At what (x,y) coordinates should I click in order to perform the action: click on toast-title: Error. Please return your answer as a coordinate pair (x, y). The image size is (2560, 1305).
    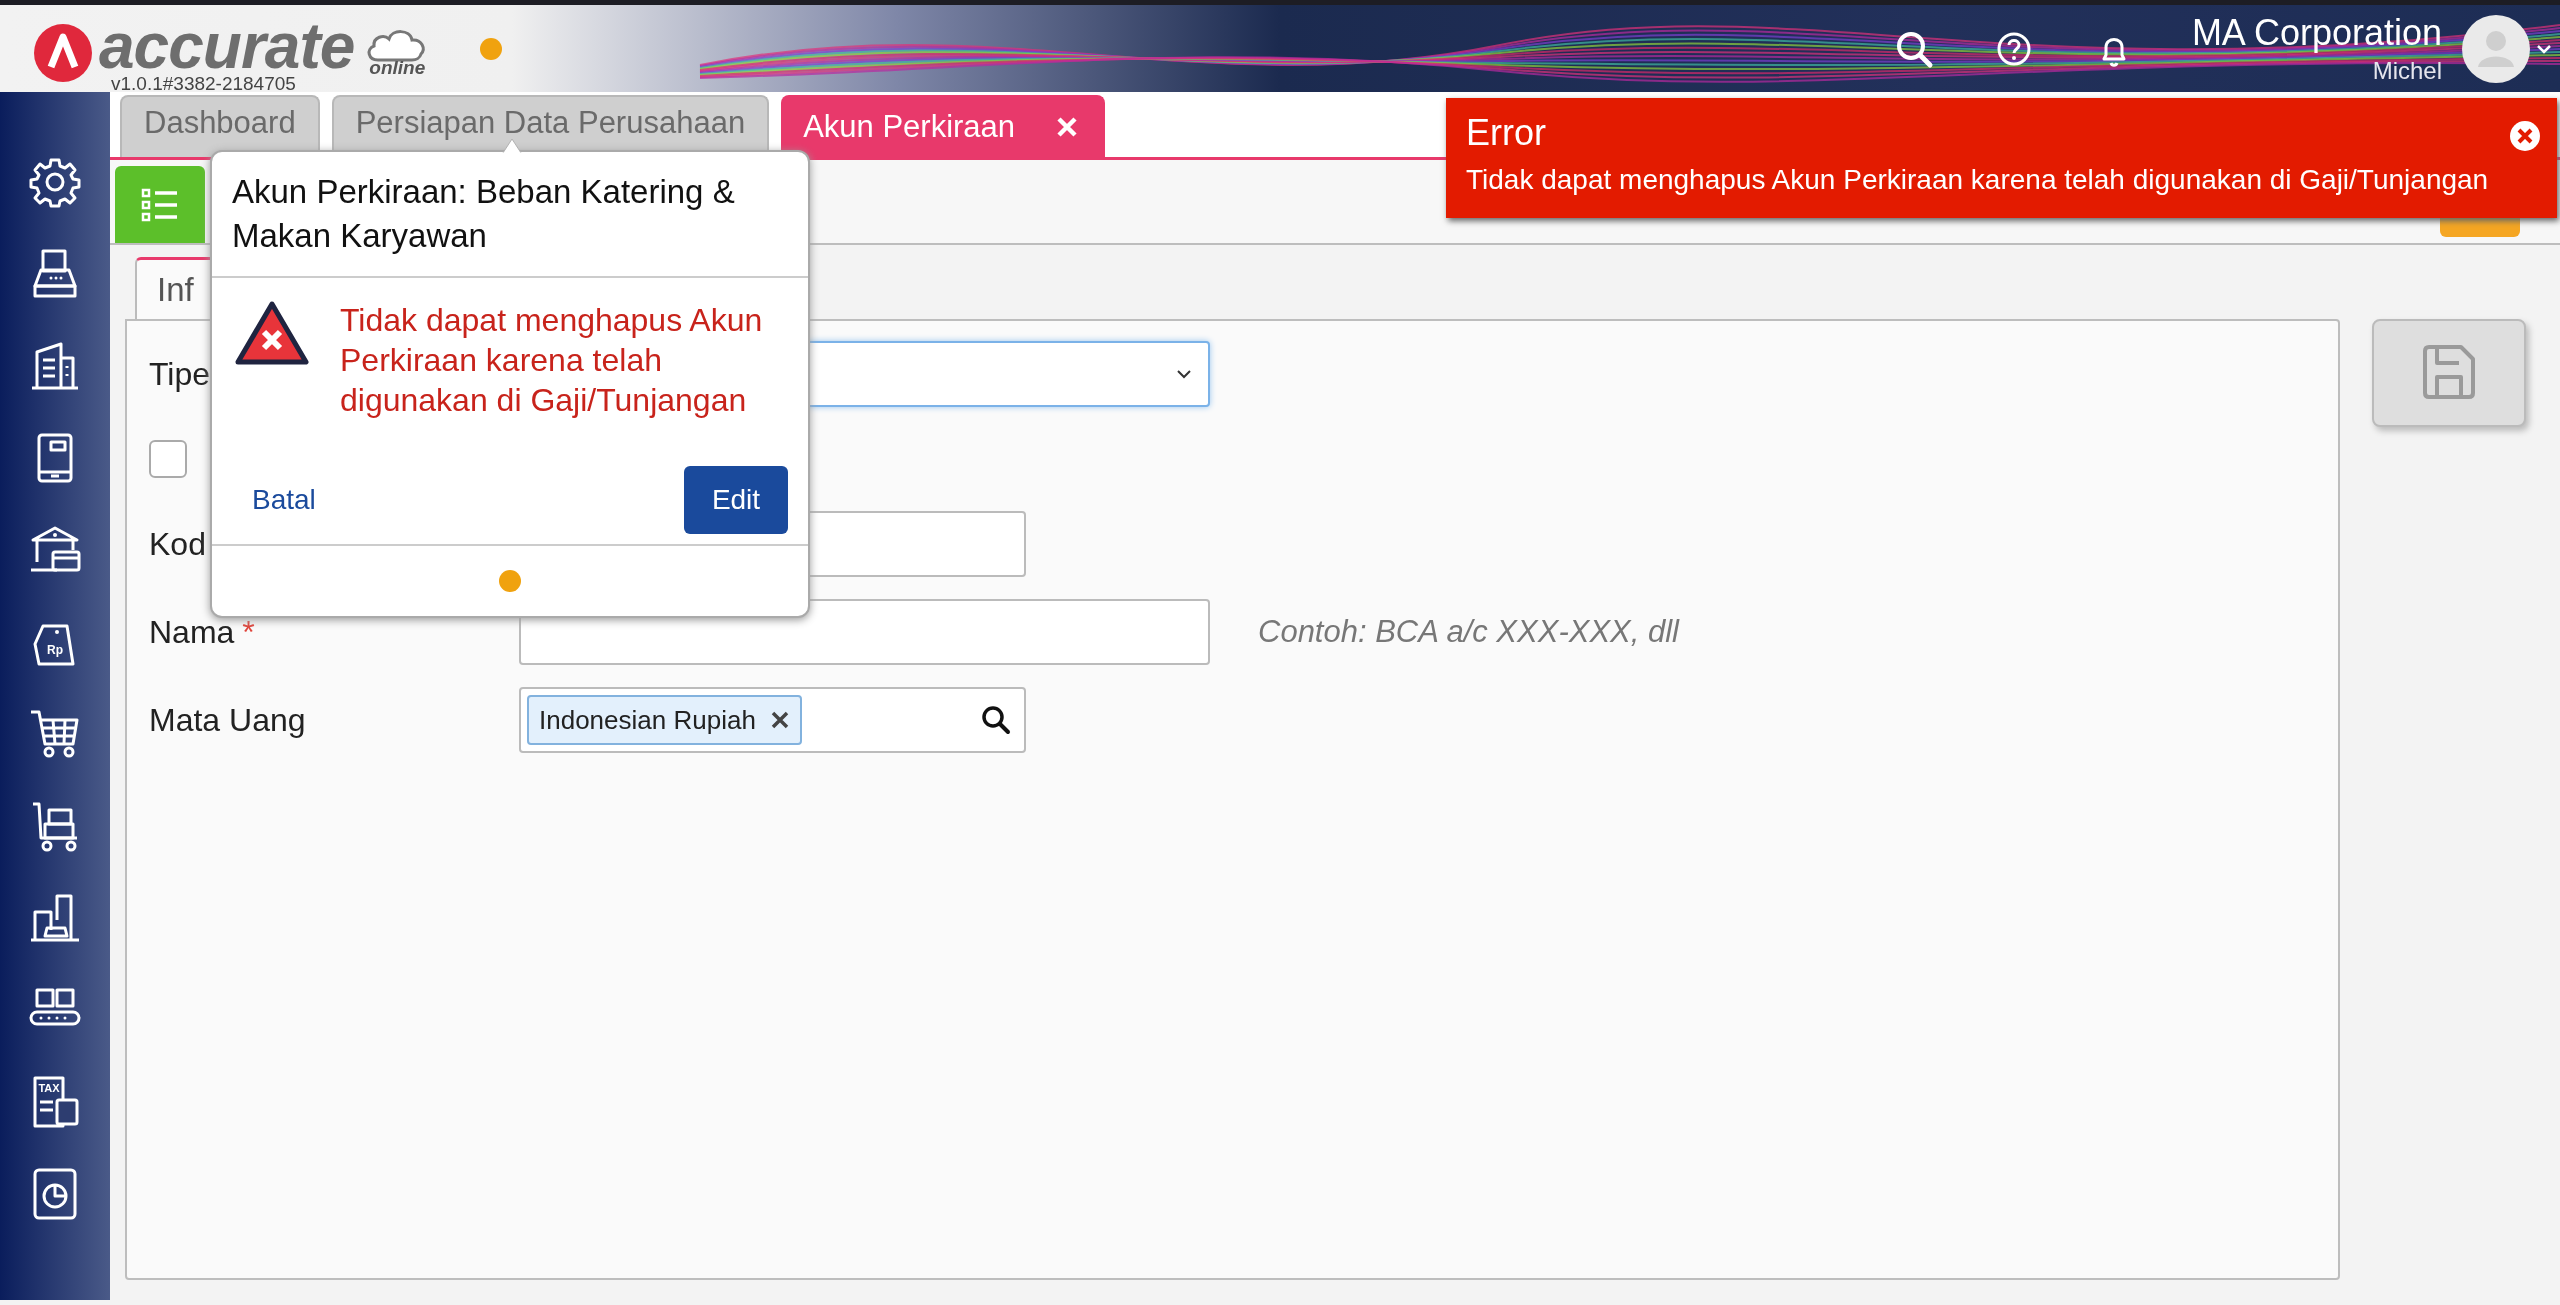
    Looking at the image, I should click on (1506, 133).